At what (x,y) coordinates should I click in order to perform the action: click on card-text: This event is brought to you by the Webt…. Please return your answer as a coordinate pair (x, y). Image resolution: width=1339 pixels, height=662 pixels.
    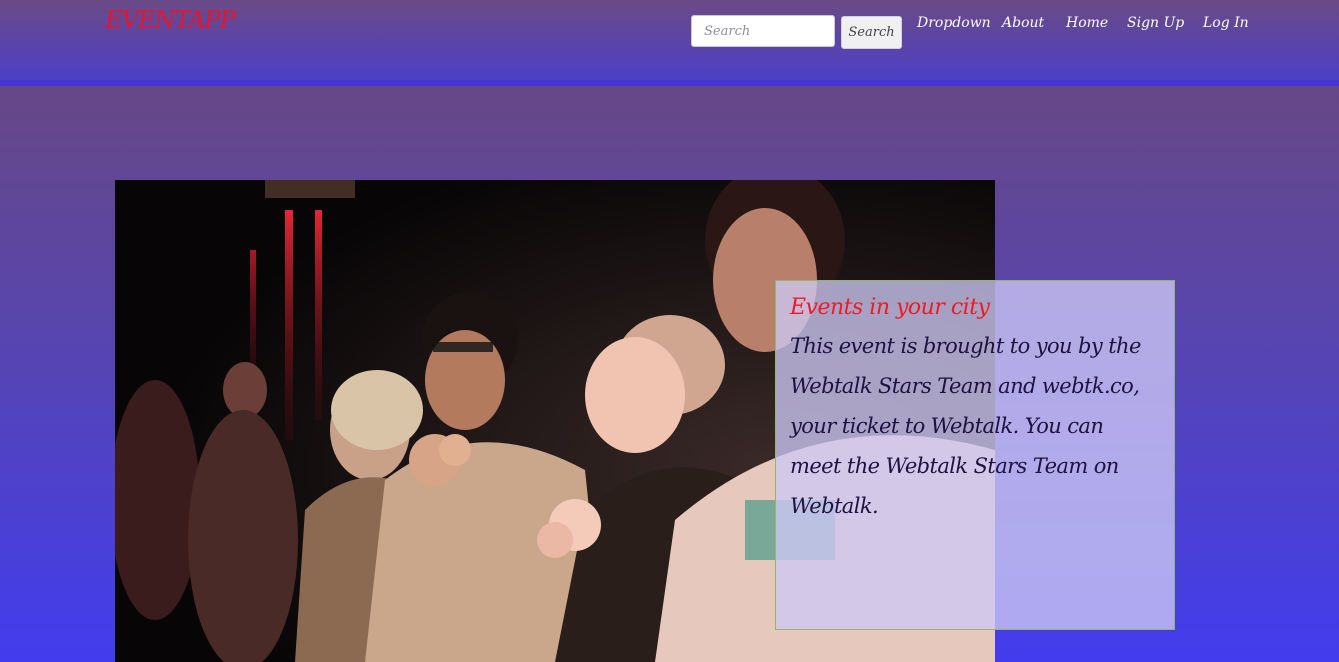
    Looking at the image, I should click on (965, 426).